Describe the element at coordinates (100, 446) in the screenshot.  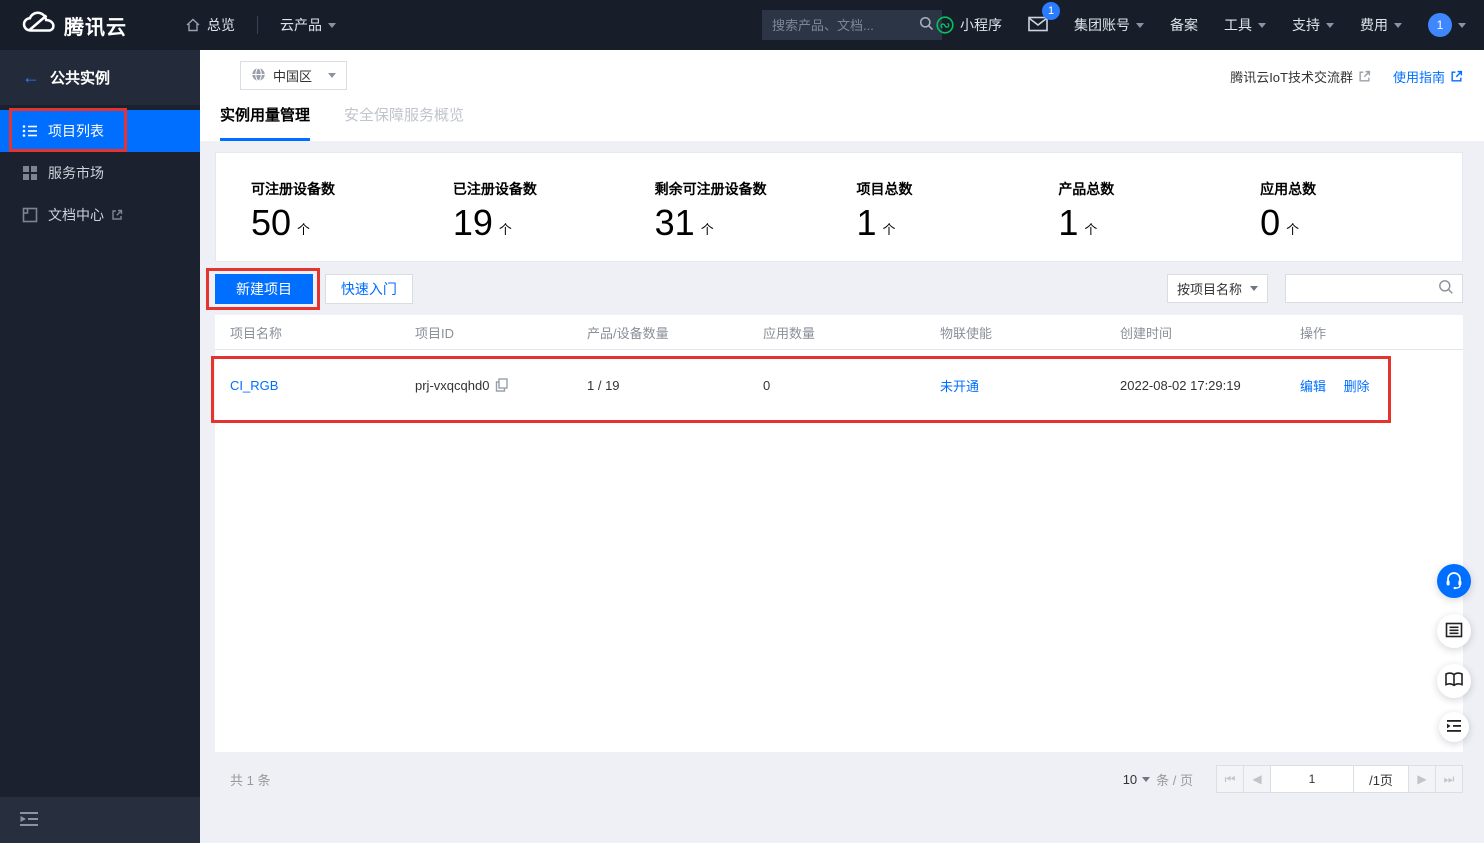
I see `sidebar: ← 公共实例 项目列表 服务市场 文档中心` at that location.